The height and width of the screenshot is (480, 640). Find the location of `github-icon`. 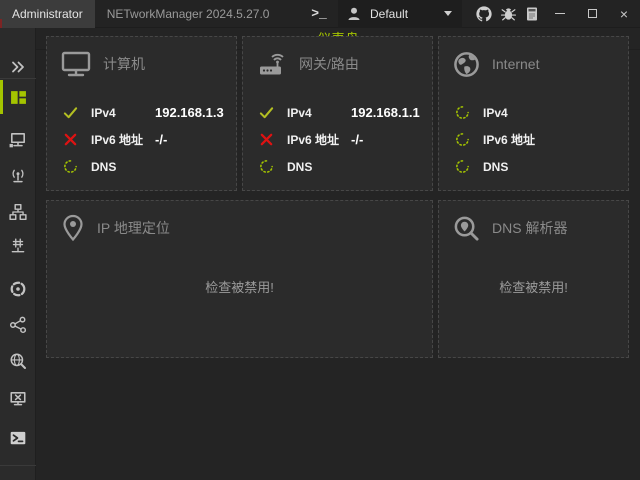

github-icon is located at coordinates (484, 14).